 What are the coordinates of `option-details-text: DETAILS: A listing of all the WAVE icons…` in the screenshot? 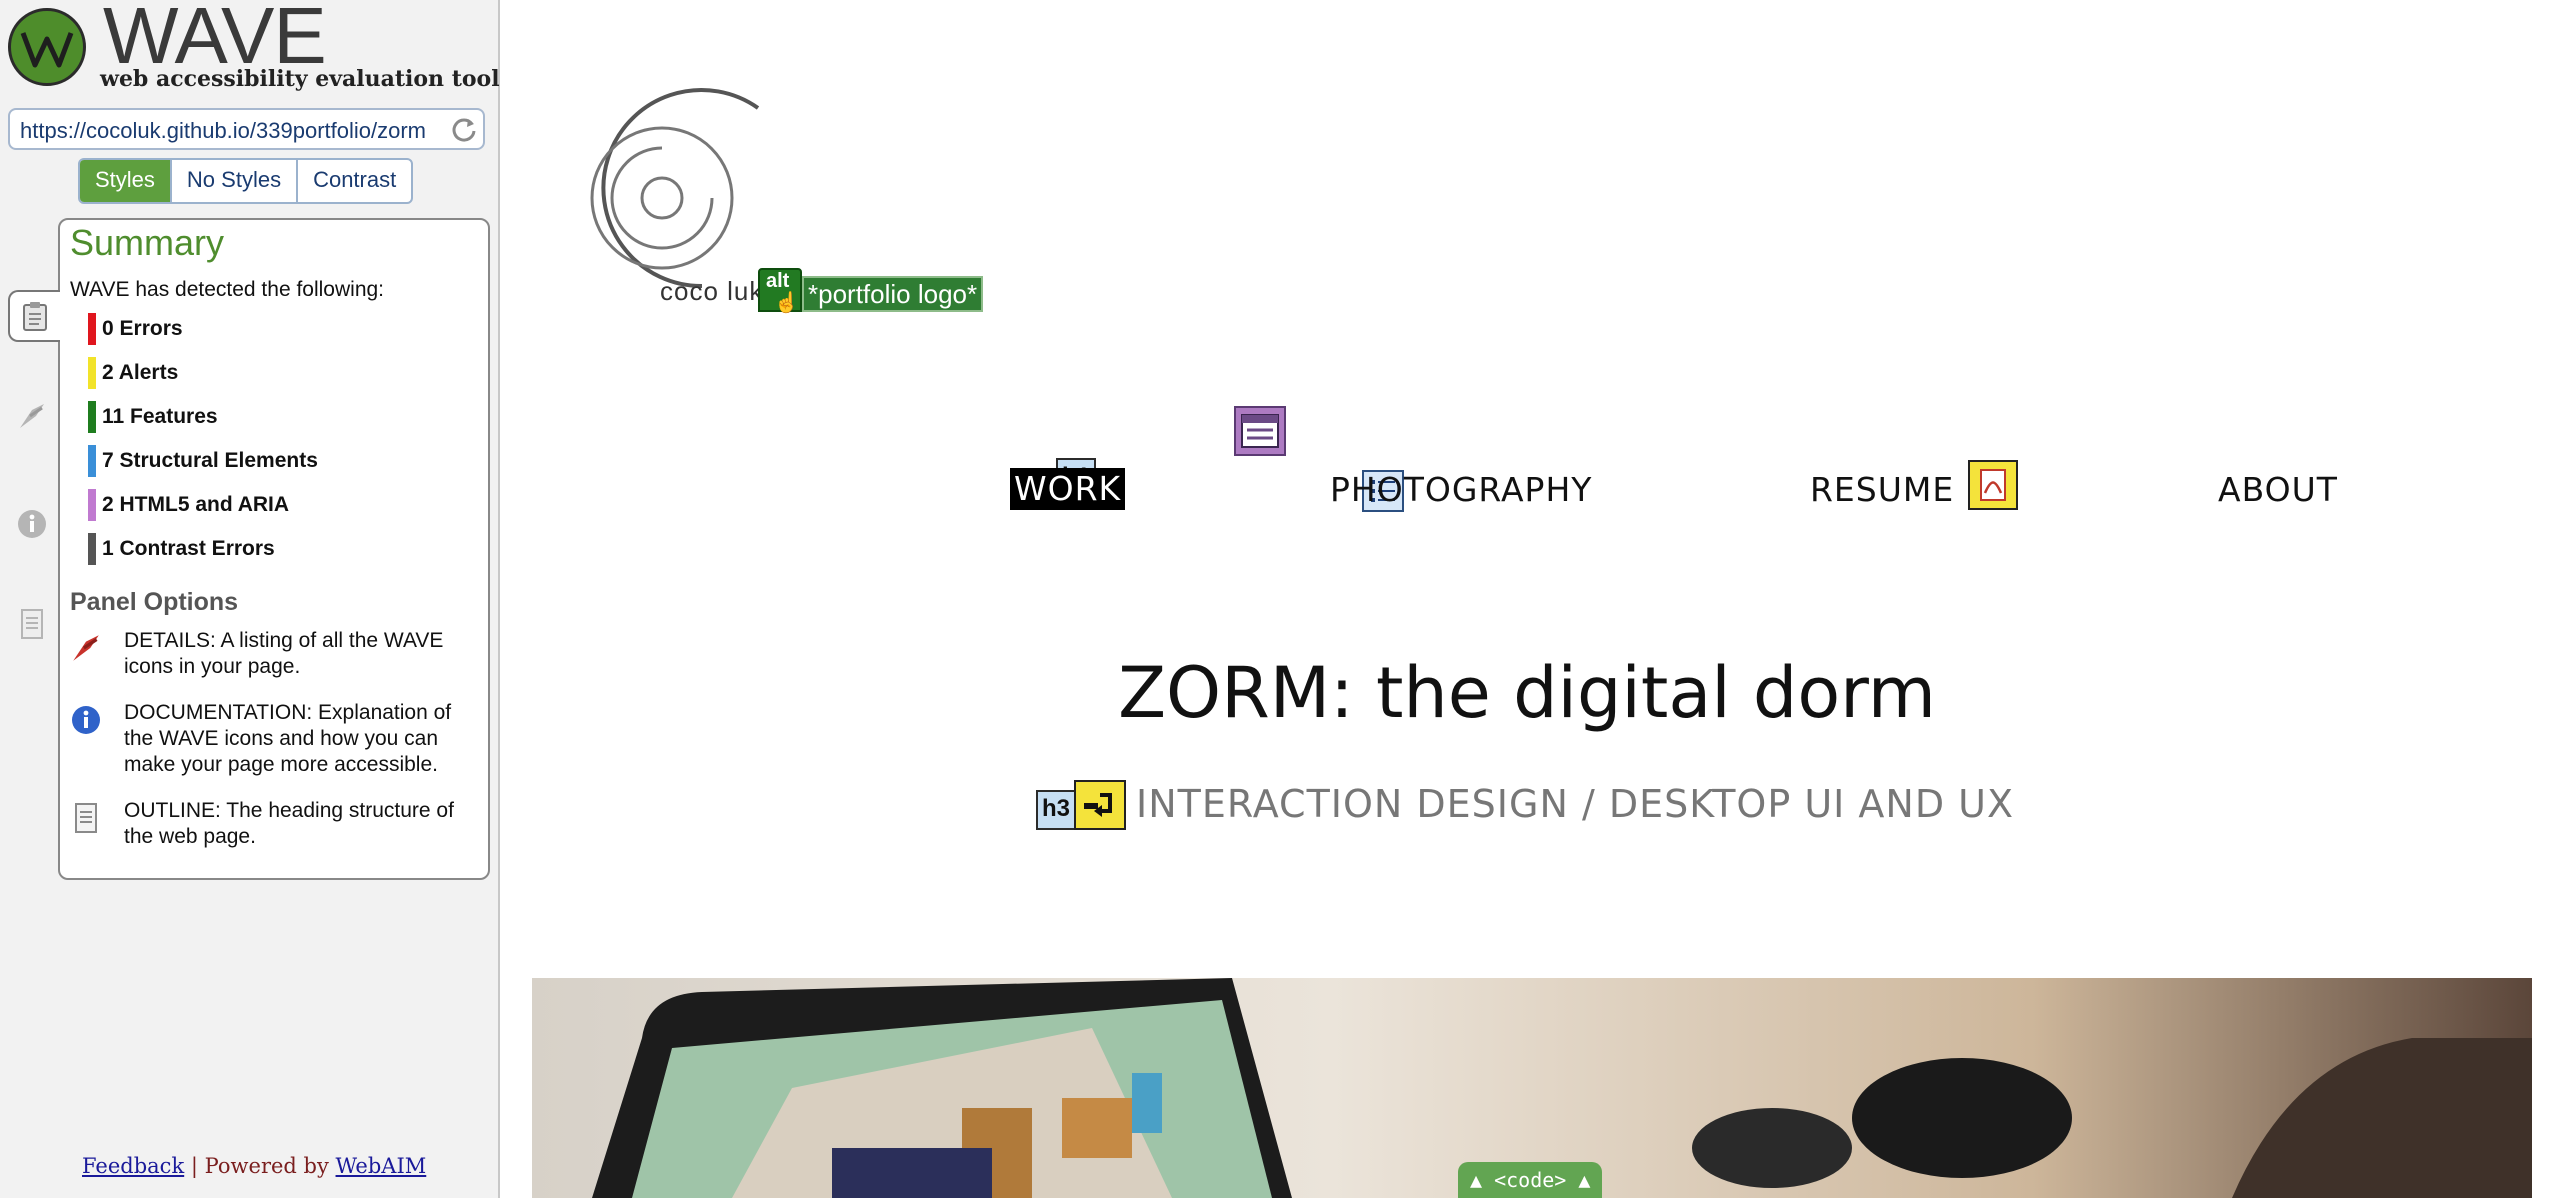 It's located at (284, 653).